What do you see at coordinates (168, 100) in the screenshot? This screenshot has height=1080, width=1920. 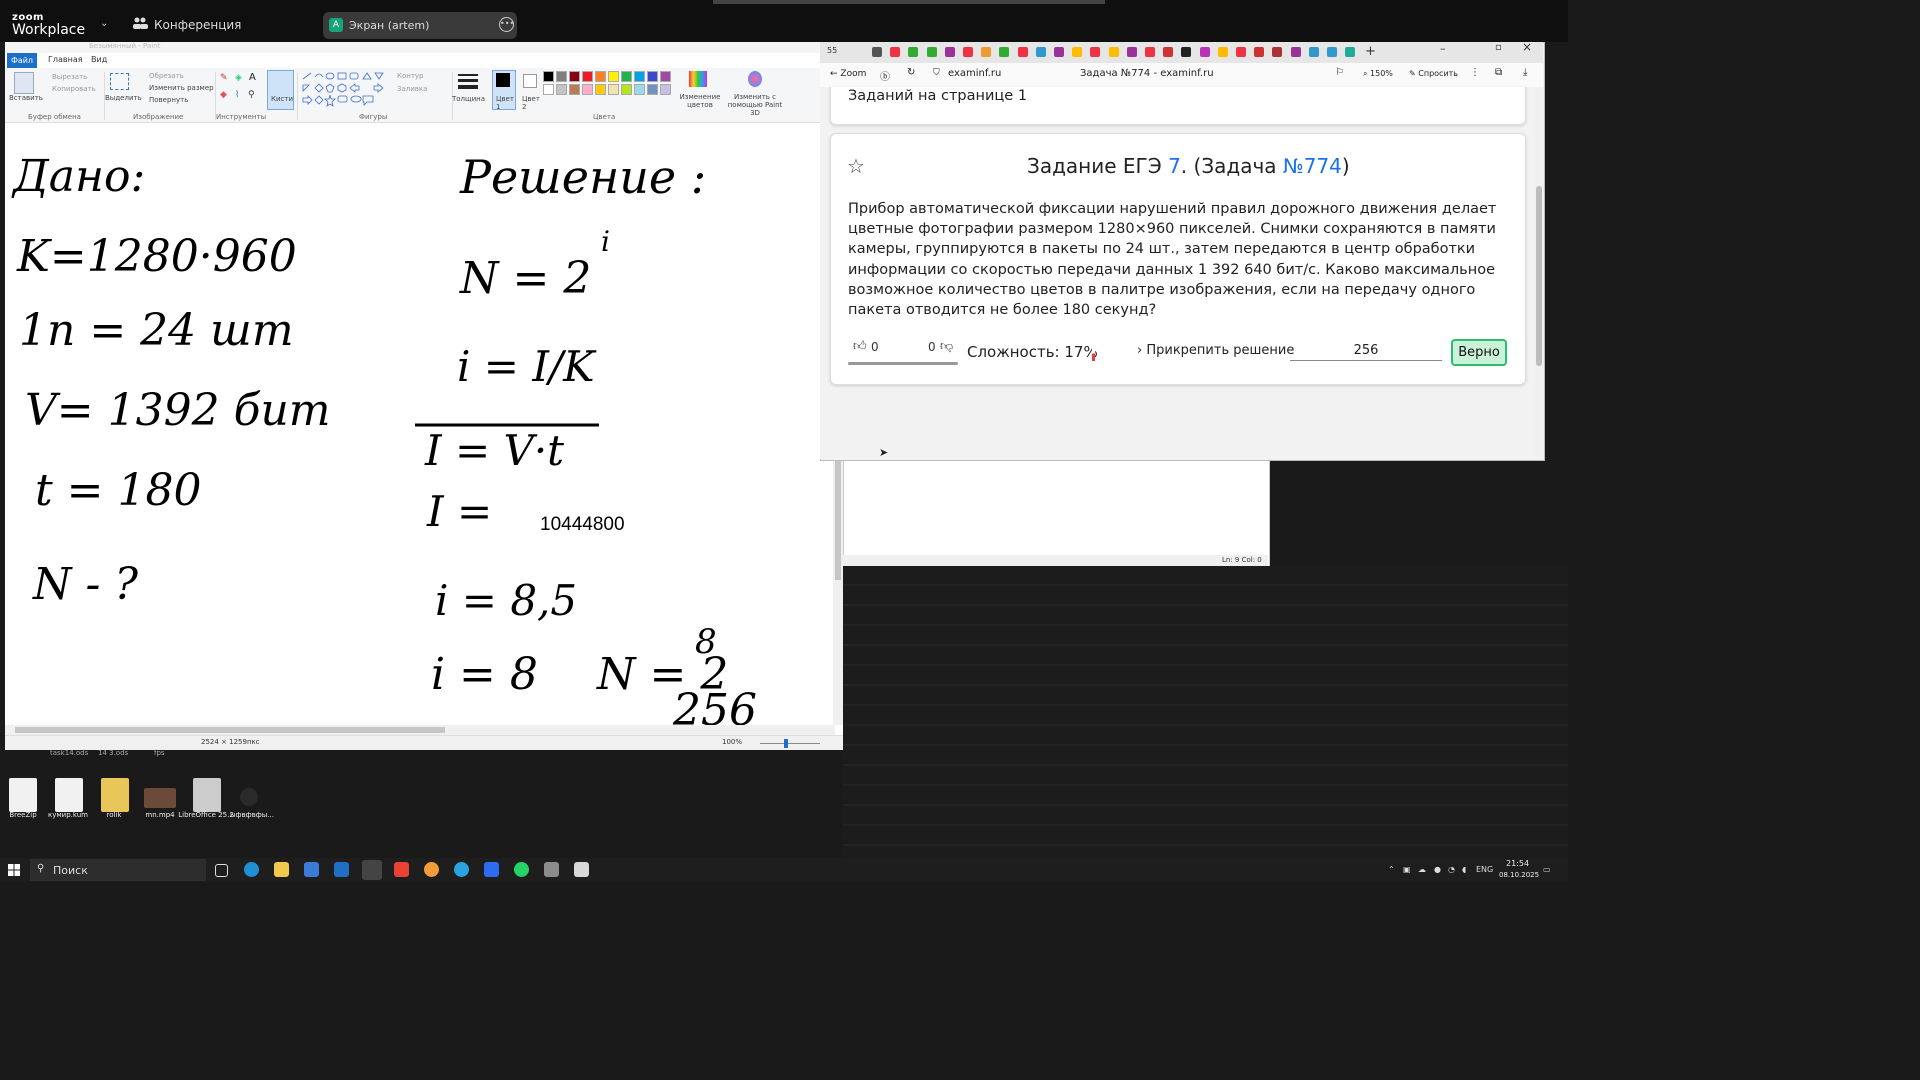 I see `rotate-button: Повернуть` at bounding box center [168, 100].